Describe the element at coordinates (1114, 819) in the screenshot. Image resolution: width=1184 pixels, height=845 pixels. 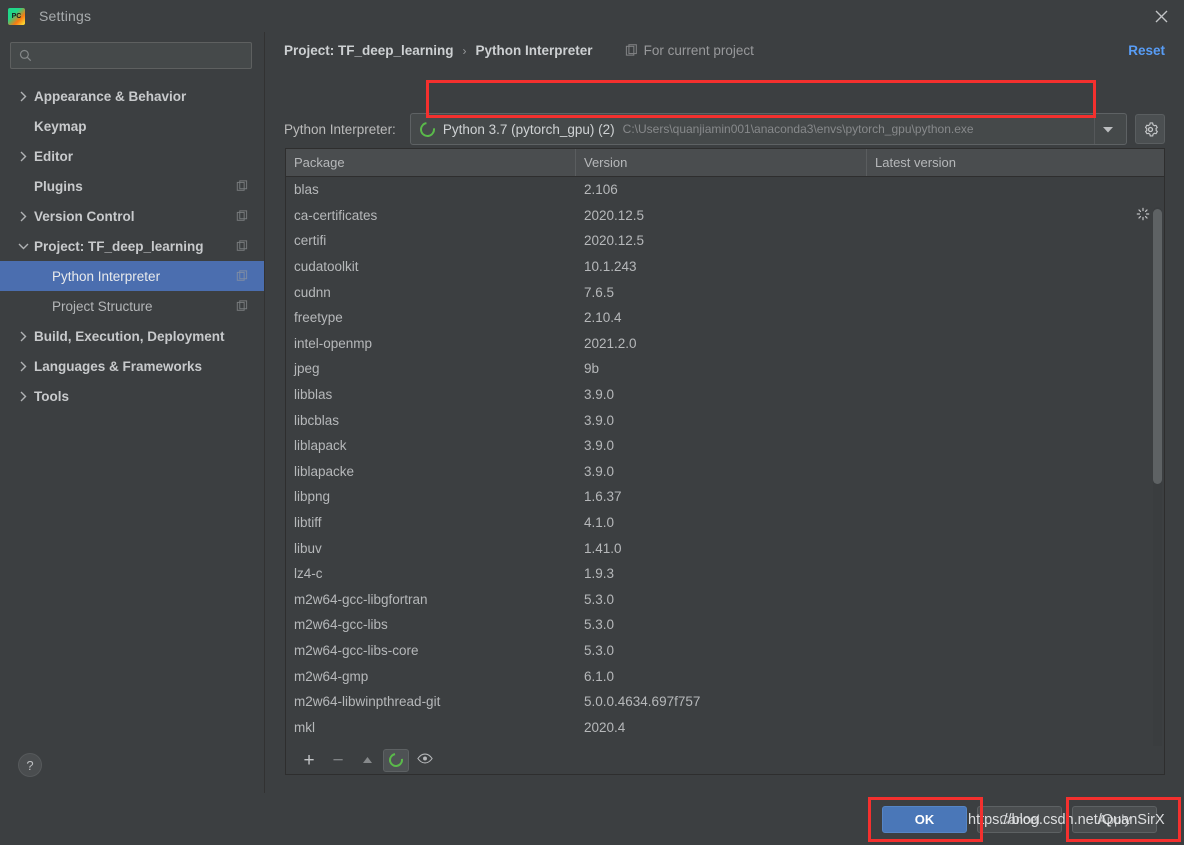
I see `apply-button: Apply` at that location.